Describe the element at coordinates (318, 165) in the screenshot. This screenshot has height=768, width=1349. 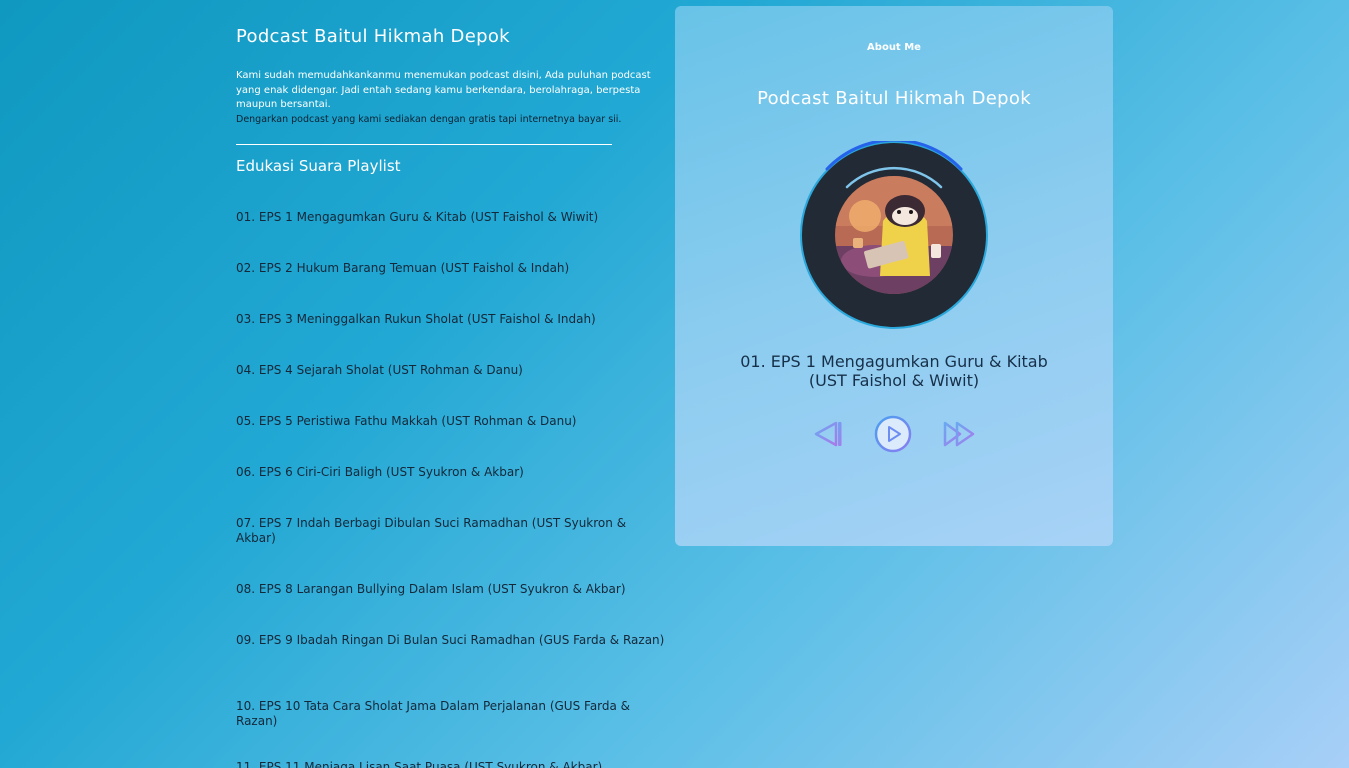
I see `playlist-title: Edukasi Suara Playlist` at that location.